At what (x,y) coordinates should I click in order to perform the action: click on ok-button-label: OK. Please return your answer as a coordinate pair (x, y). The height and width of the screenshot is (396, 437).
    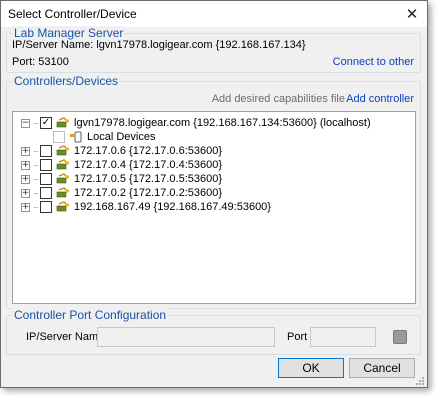
    Looking at the image, I should click on (311, 368).